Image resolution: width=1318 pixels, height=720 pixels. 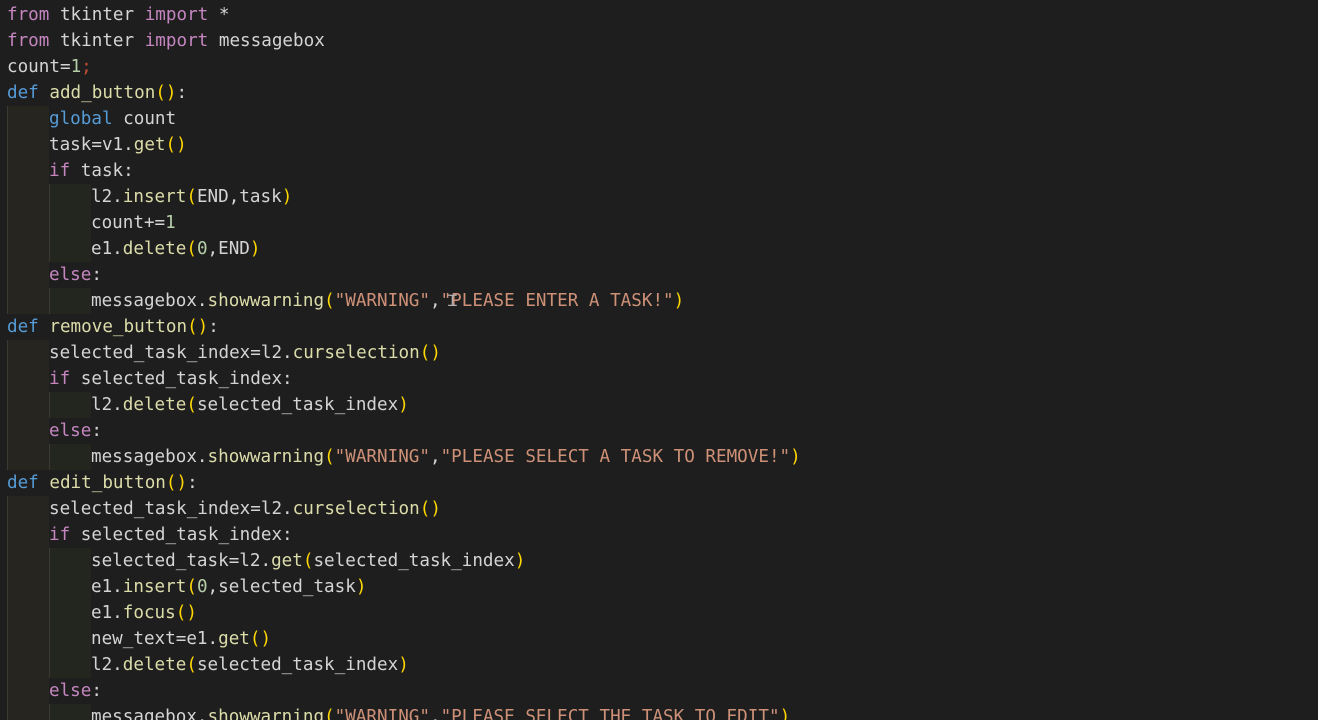 I want to click on code-line: task=v1.get(), so click(x=118, y=145).